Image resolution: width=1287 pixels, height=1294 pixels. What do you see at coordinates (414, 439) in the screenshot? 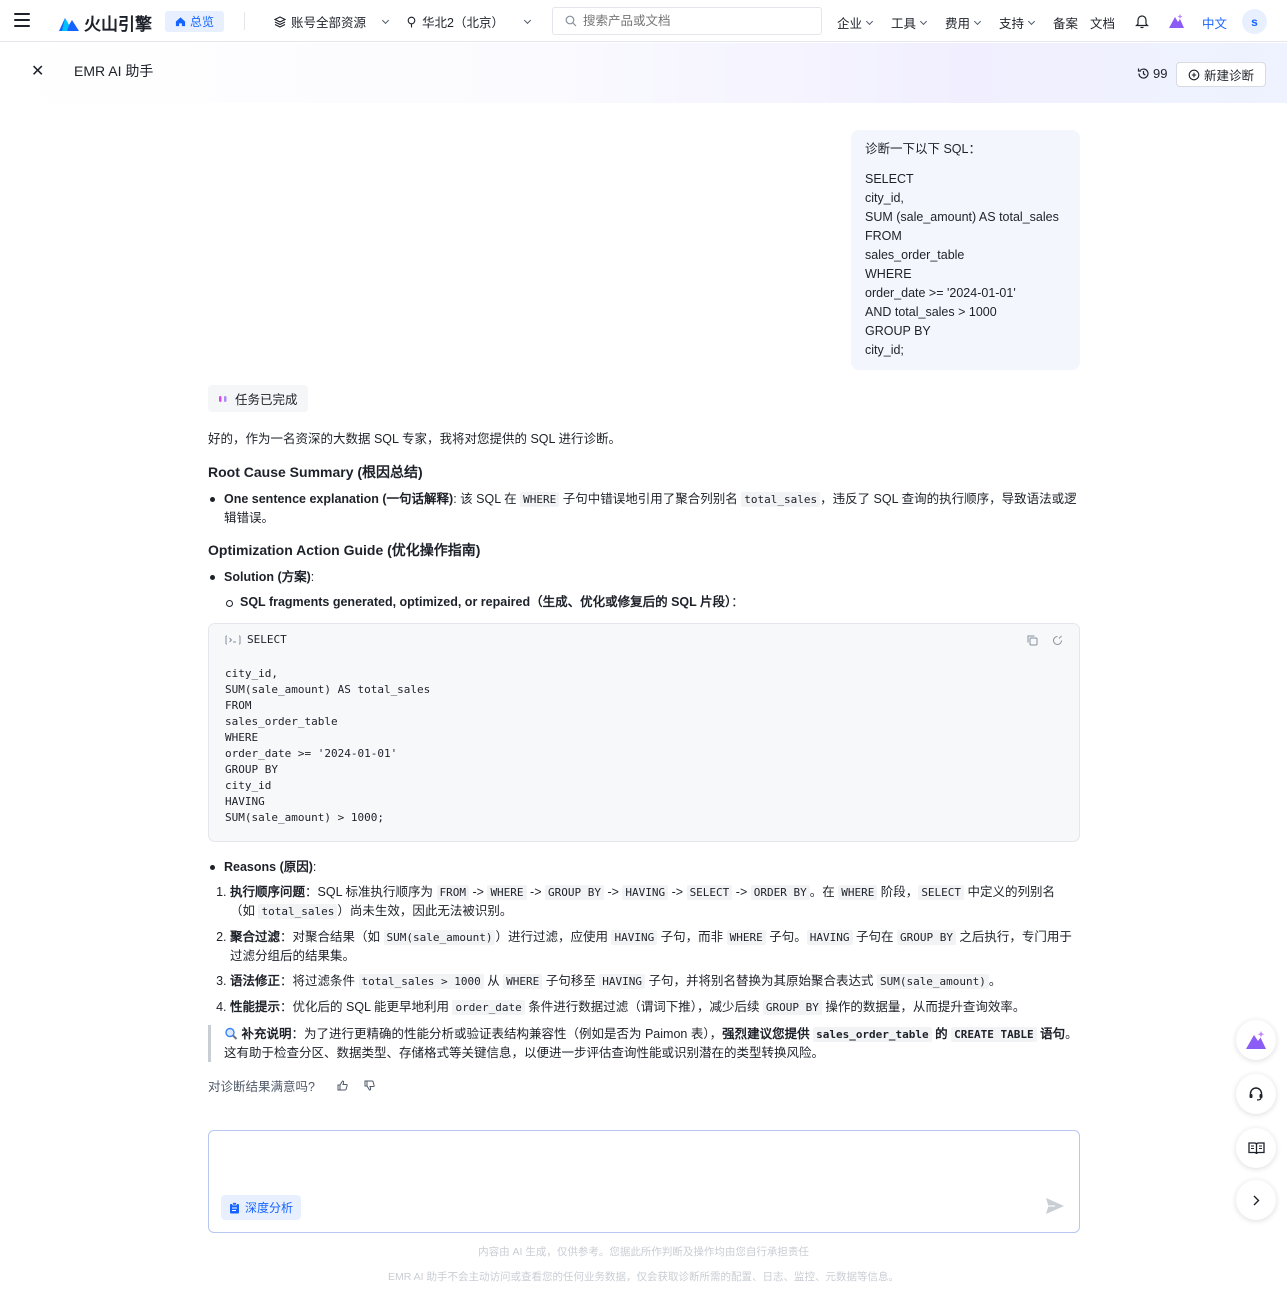
I see `answer-intro: 好的，作为一名资深的大数据 SQL 专家，我将对您提供的 SQL 进行诊断。` at bounding box center [414, 439].